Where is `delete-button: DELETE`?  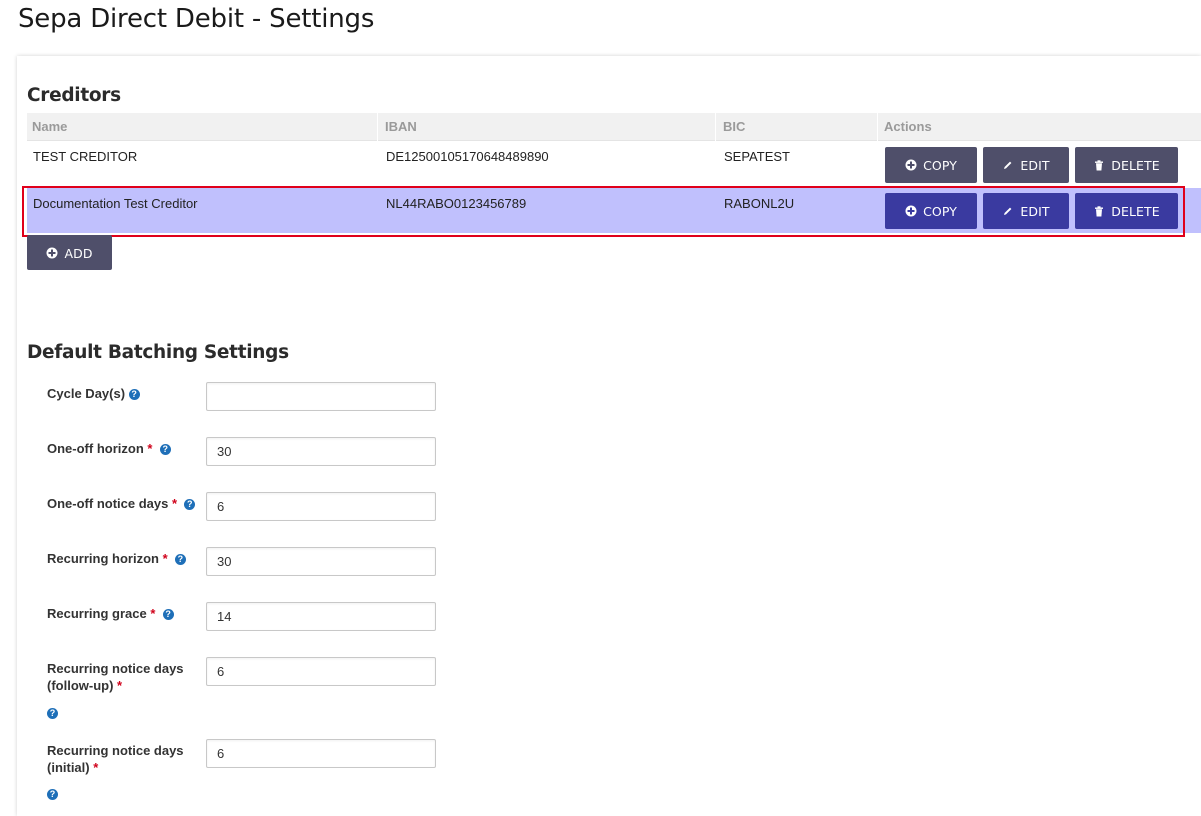
delete-button: DELETE is located at coordinates (1126, 165).